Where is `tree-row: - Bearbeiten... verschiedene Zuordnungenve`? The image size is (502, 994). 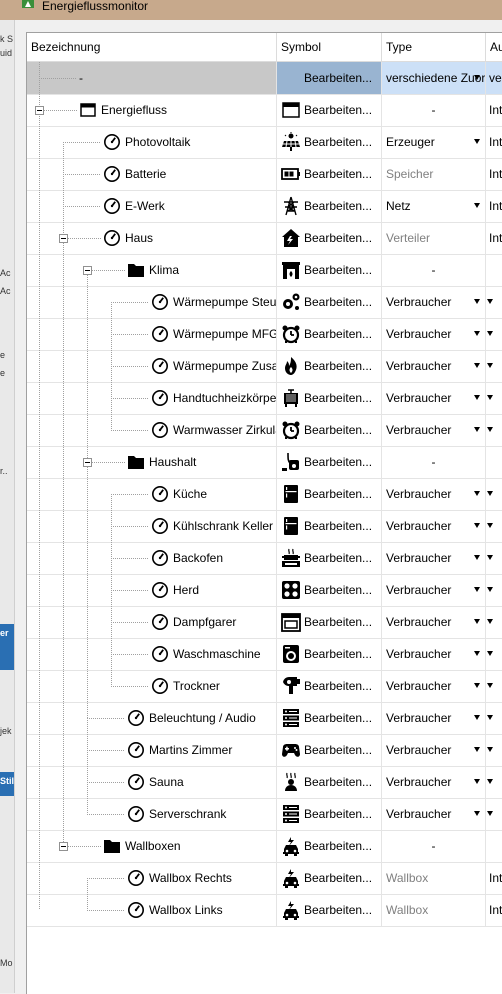 tree-row: - Bearbeiten... verschiedene Zuordnungenve is located at coordinates (264, 78).